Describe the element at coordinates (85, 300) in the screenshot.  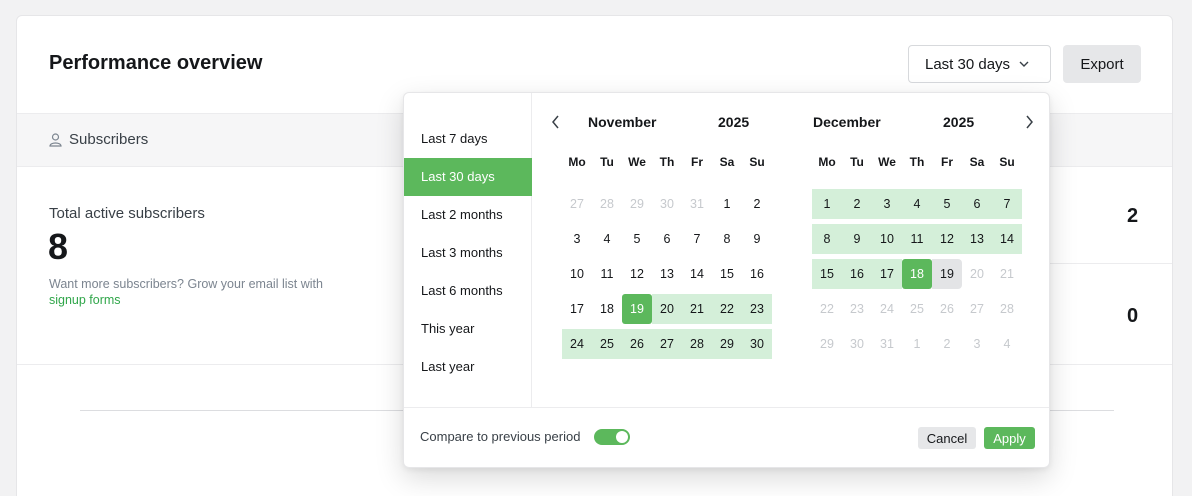
I see `signup-forms-link: signup forms` at that location.